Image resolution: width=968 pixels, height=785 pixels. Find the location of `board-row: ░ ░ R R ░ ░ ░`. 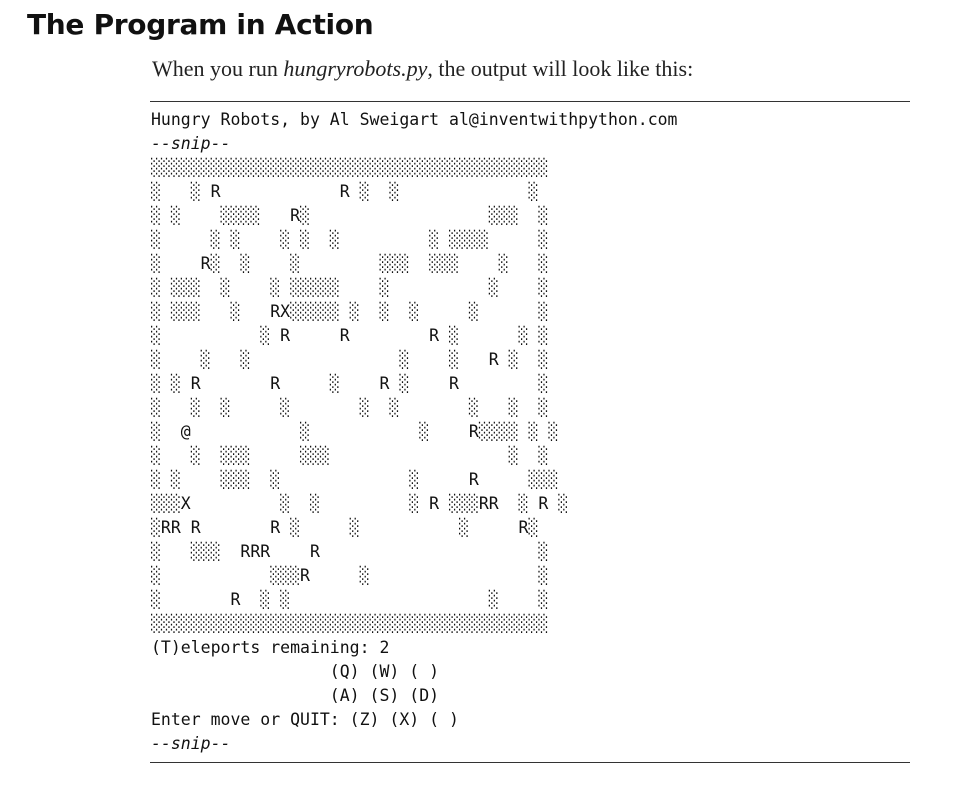

board-row: ░ ░ R R ░ ░ ░ is located at coordinates (345, 191).